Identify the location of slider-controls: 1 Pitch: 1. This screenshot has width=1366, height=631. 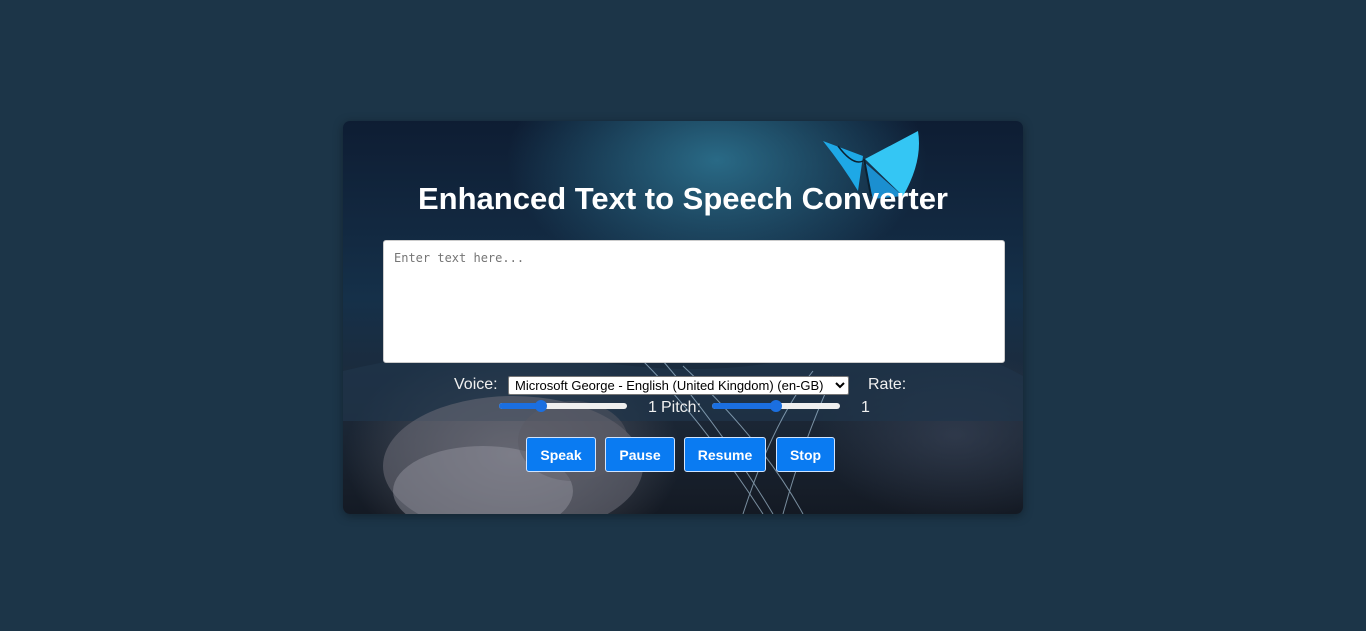
(683, 407).